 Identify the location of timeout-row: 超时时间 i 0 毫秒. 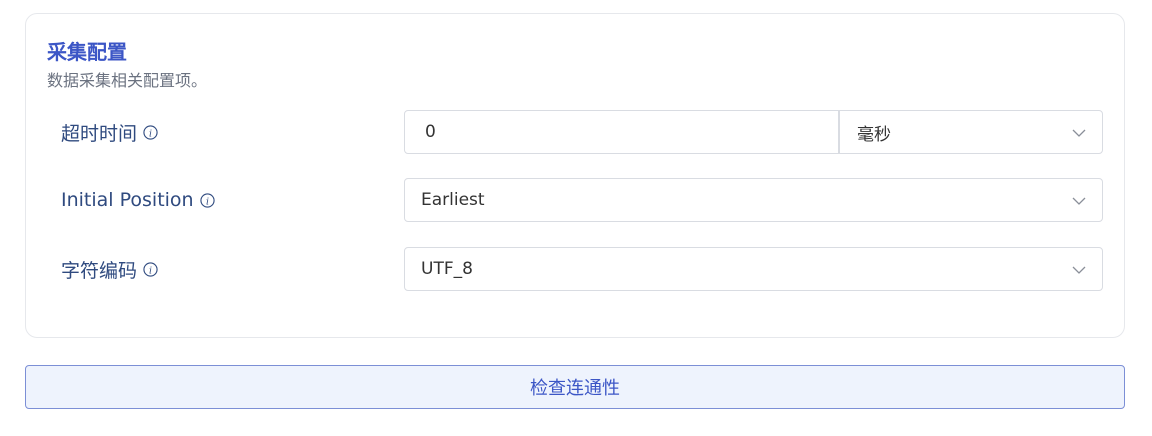
(576, 132).